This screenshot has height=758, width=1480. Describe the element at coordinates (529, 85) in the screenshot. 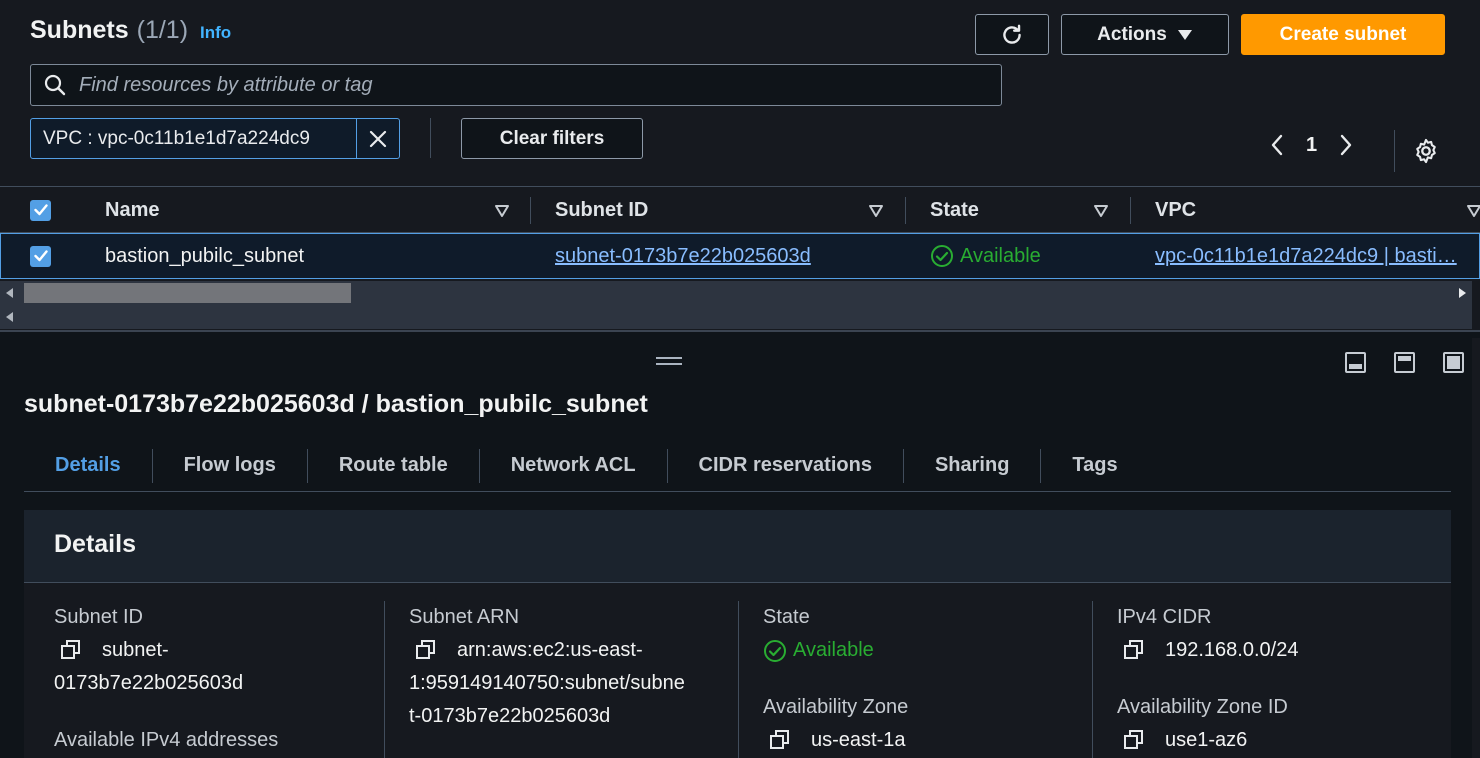

I see `search-input` at that location.